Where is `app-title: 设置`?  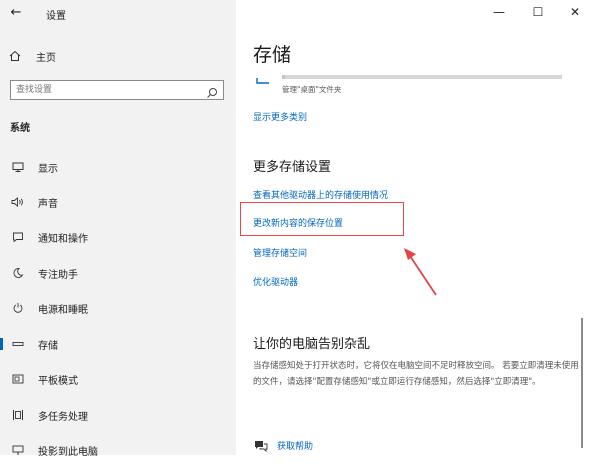 app-title: 设置 is located at coordinates (56, 16).